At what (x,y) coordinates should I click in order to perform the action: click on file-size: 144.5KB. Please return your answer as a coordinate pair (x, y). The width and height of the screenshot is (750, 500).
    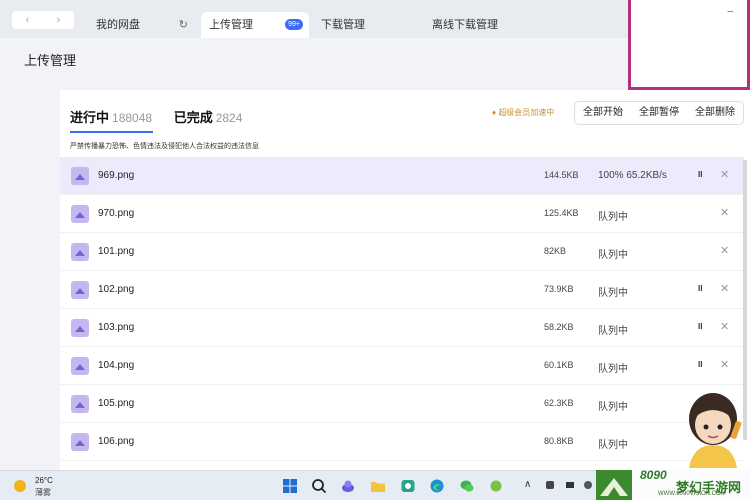
    Looking at the image, I should click on (561, 175).